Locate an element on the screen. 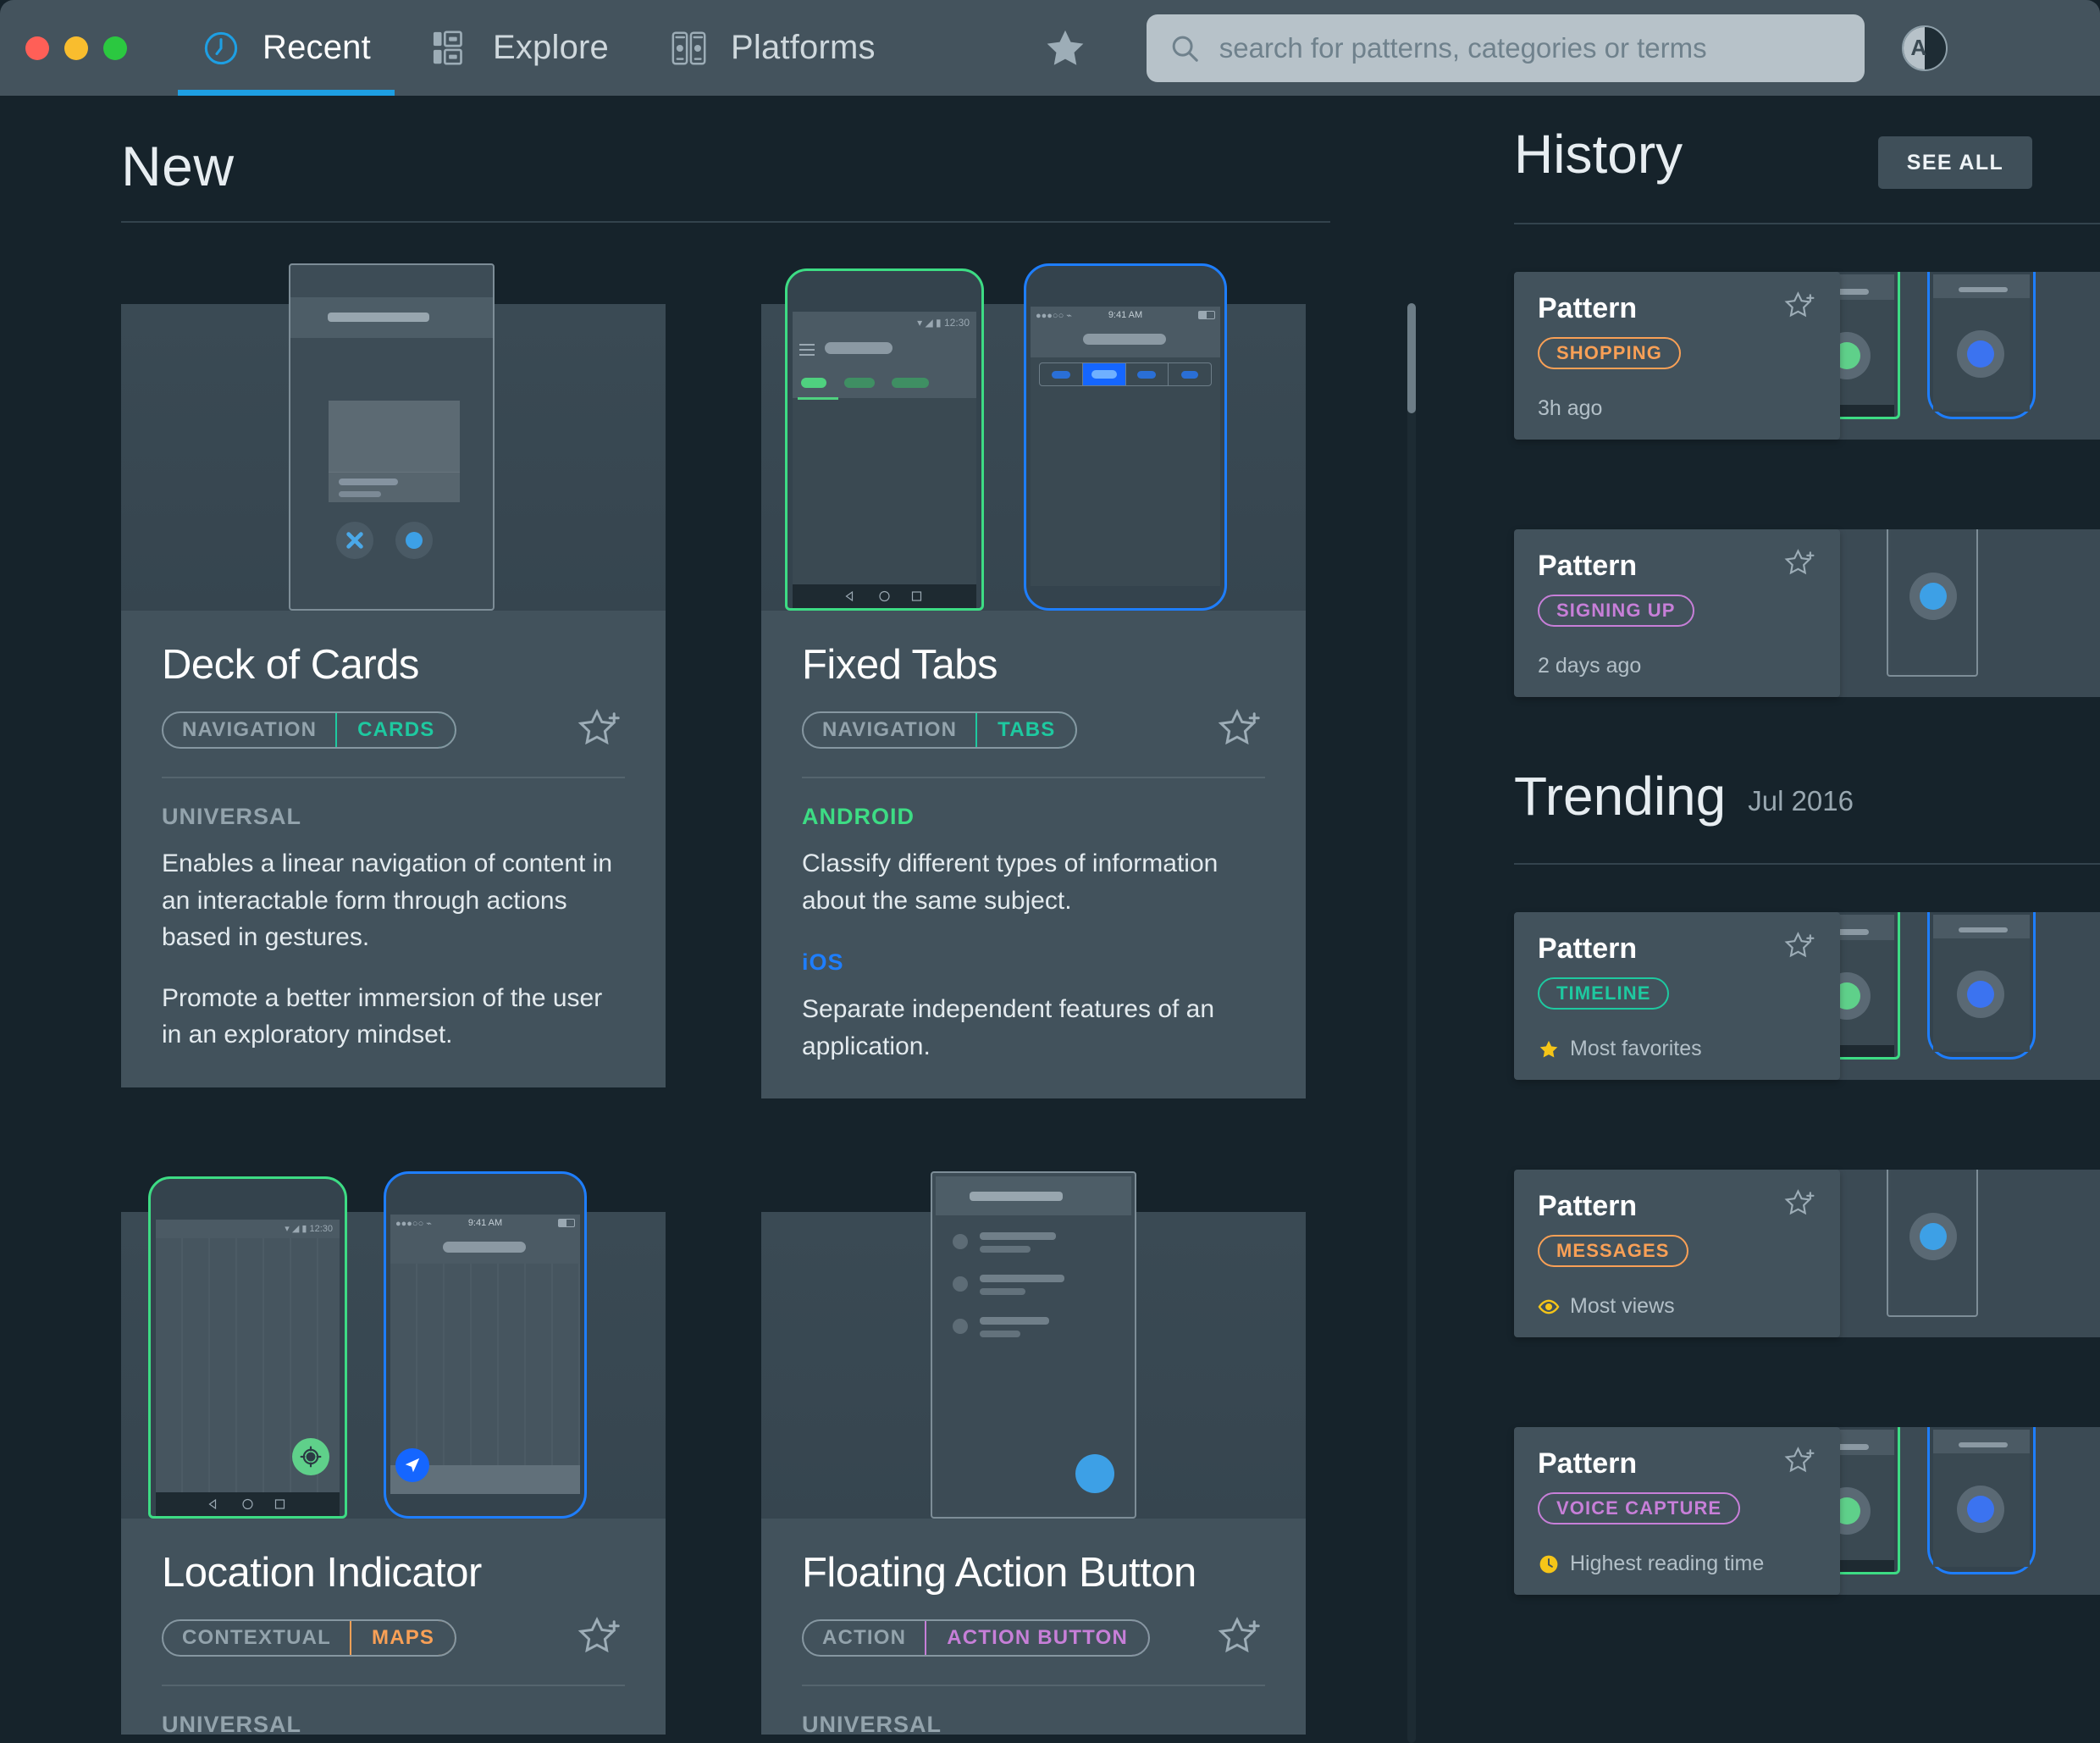 Image resolution: width=2100 pixels, height=1743 pixels. history-item-title: Pattern is located at coordinates (1588, 308).